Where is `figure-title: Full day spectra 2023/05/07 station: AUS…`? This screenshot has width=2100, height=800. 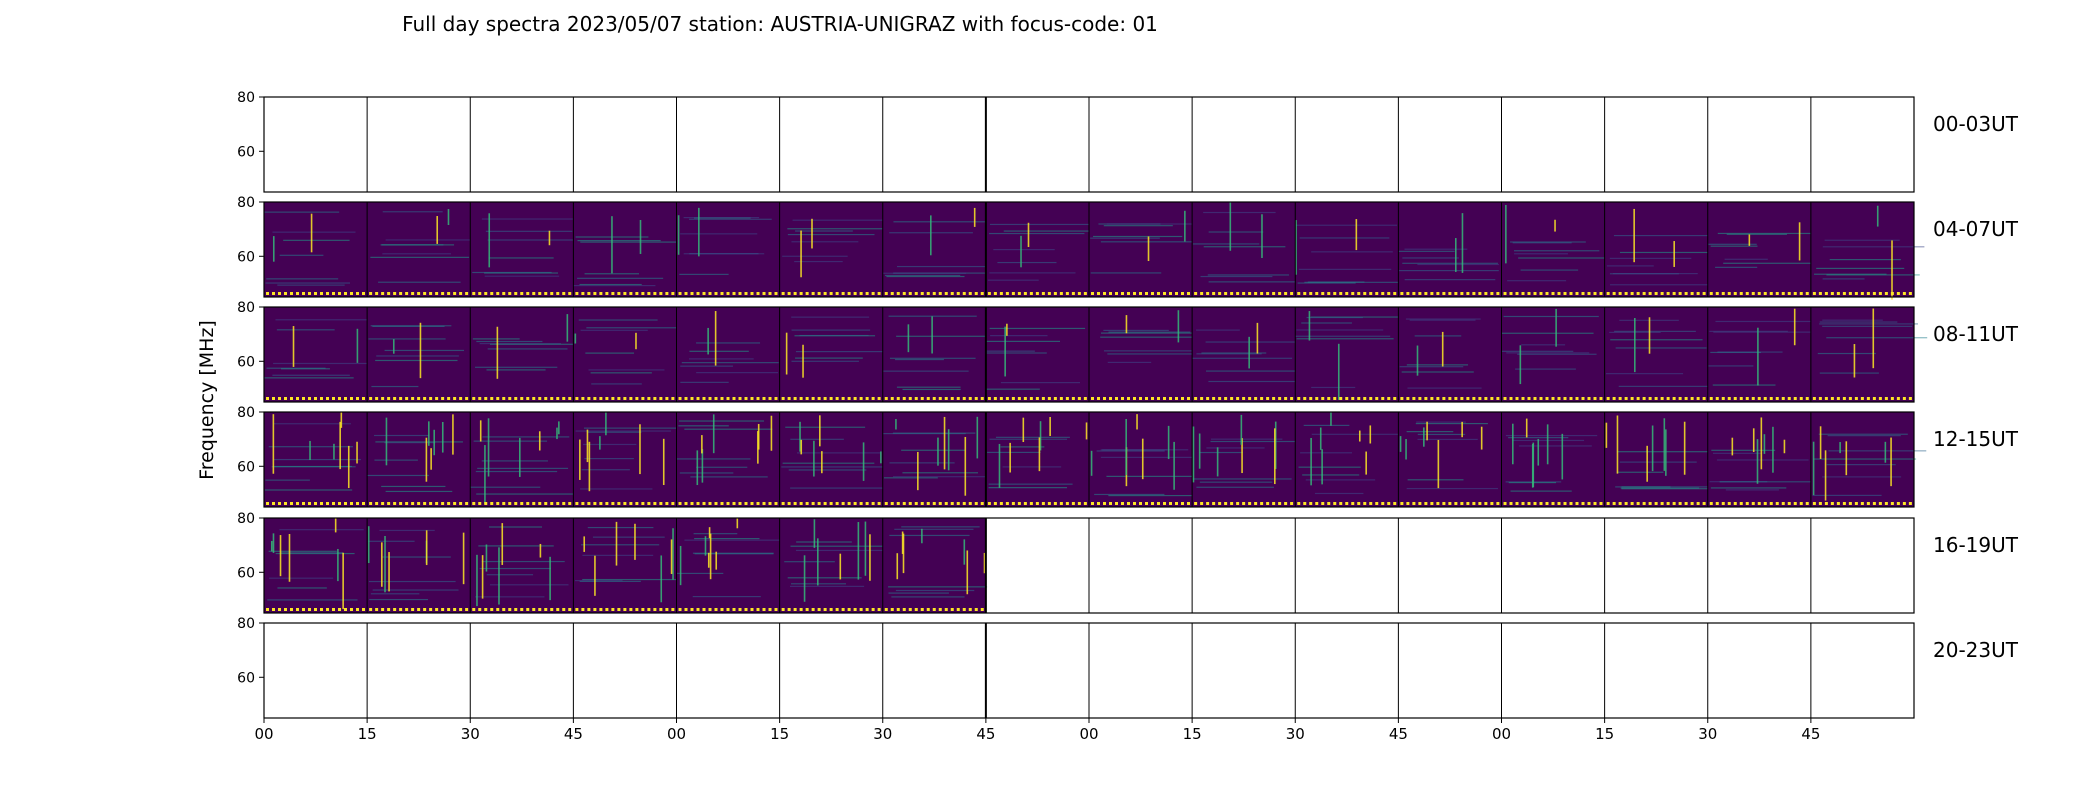
figure-title: Full day spectra 2023/05/07 station: AUS… is located at coordinates (780, 24).